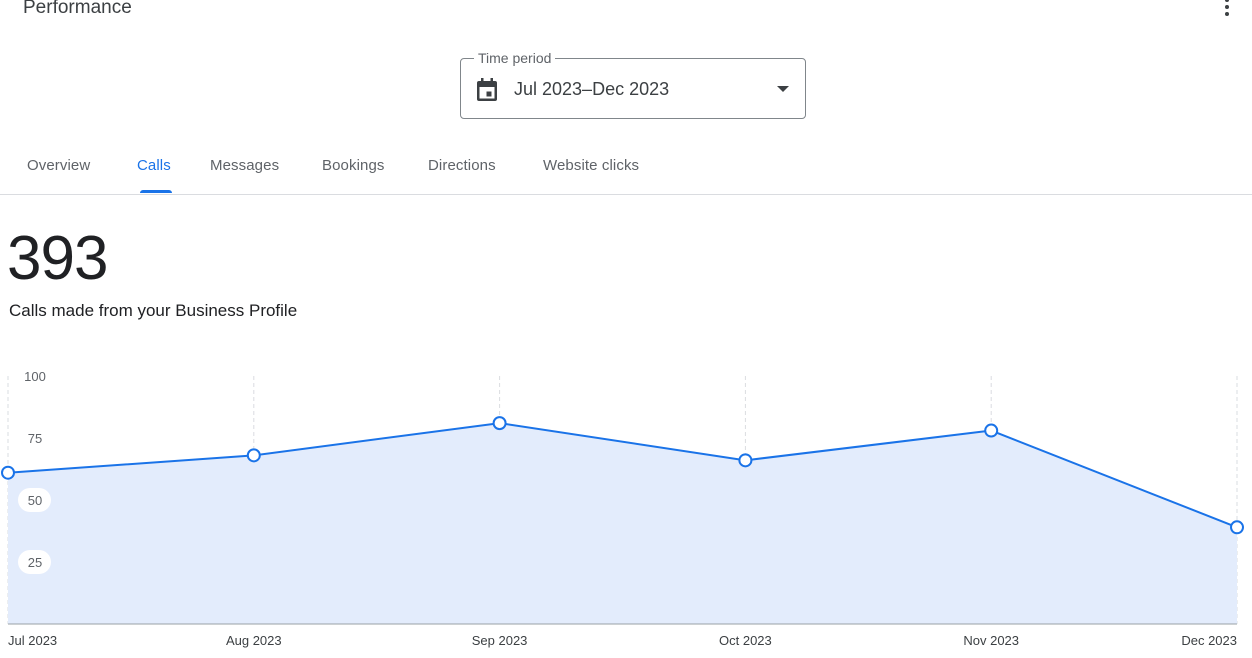 This screenshot has height=658, width=1252. What do you see at coordinates (35, 500) in the screenshot?
I see `y-tick-label: 50` at bounding box center [35, 500].